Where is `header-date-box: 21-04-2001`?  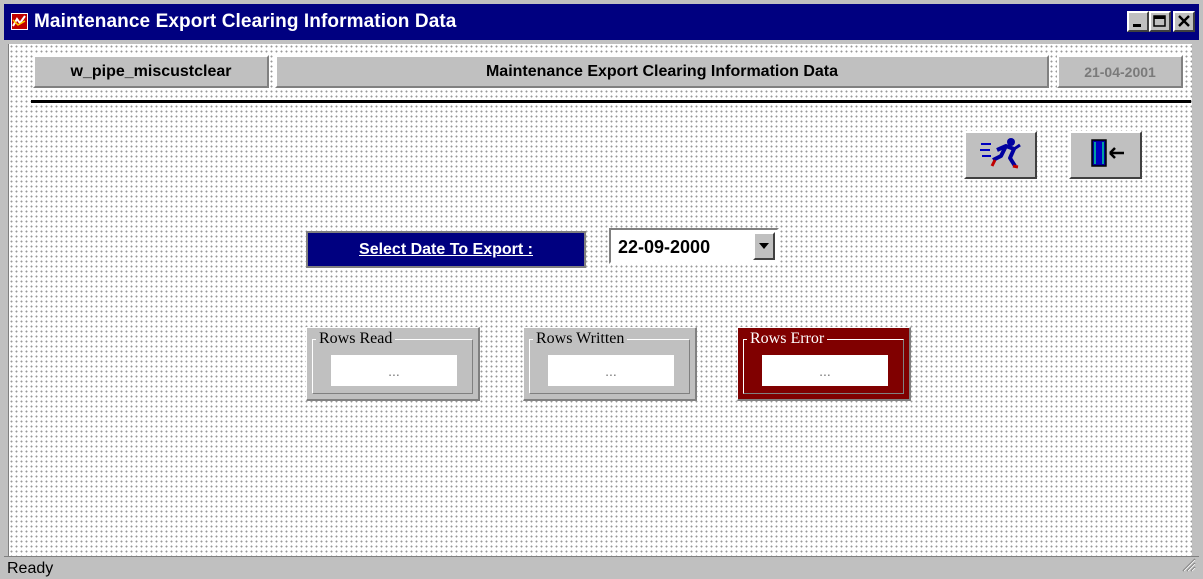 header-date-box: 21-04-2001 is located at coordinates (1120, 71).